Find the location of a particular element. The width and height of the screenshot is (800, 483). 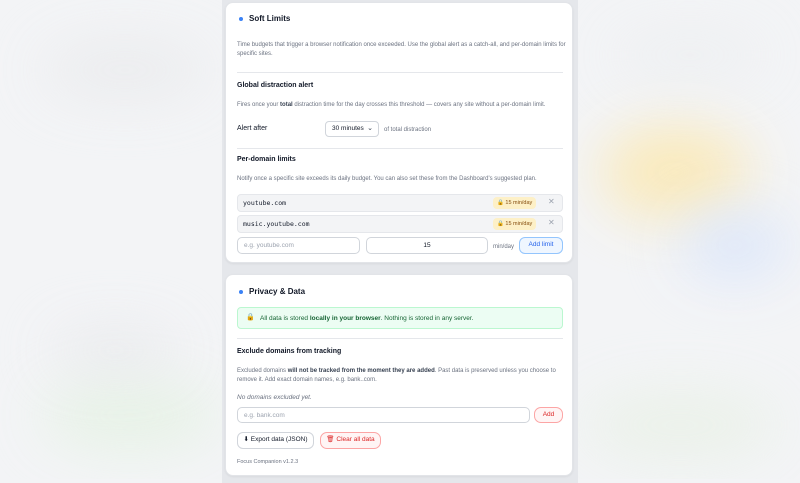

export-data-button: ⬇ Export data (JSON) is located at coordinates (275, 440).